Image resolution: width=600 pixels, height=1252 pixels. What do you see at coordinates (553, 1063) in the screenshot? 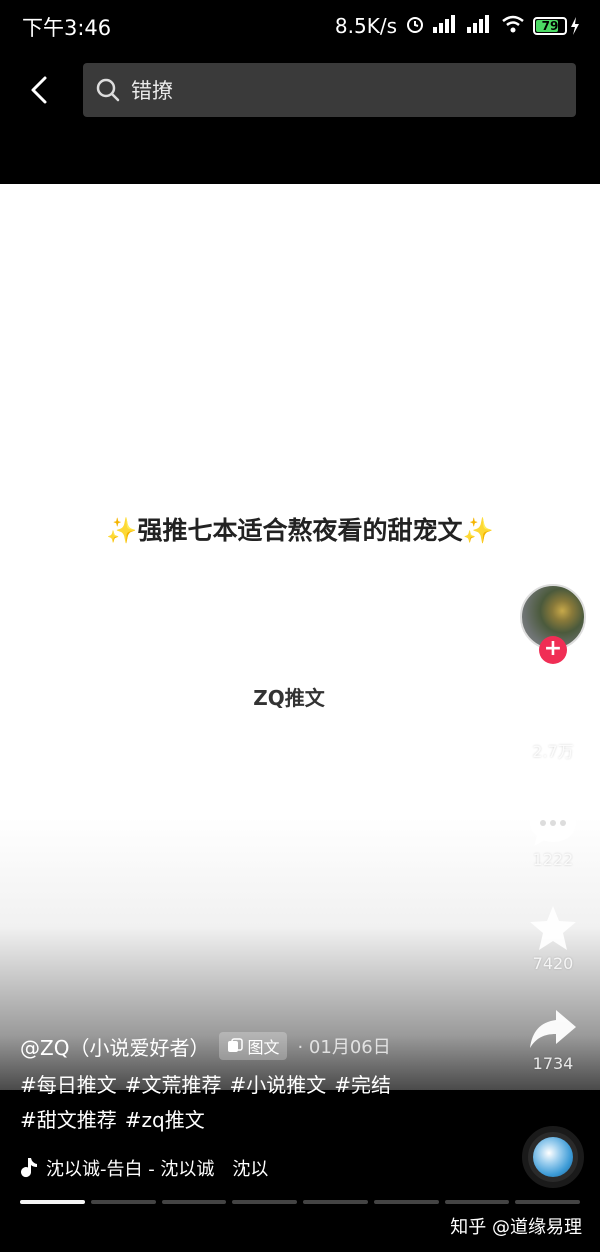
I see `share-count: 1734` at bounding box center [553, 1063].